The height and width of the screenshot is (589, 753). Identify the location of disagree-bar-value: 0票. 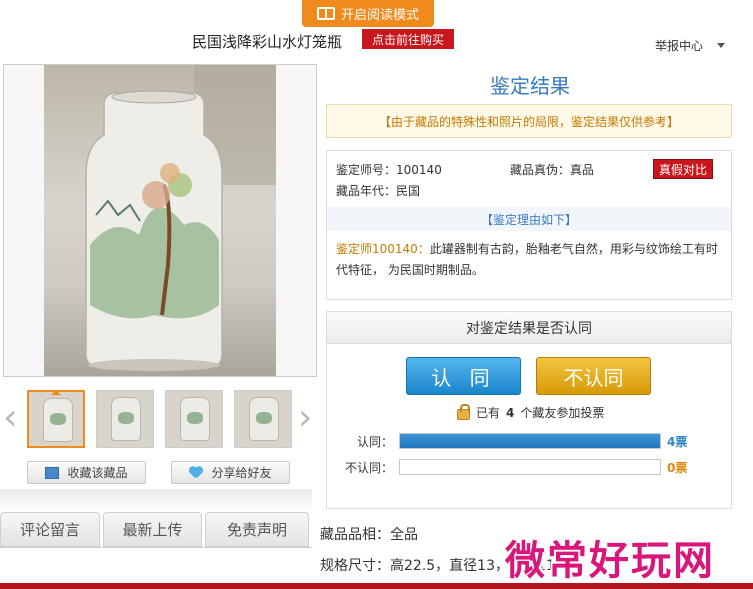
(677, 468).